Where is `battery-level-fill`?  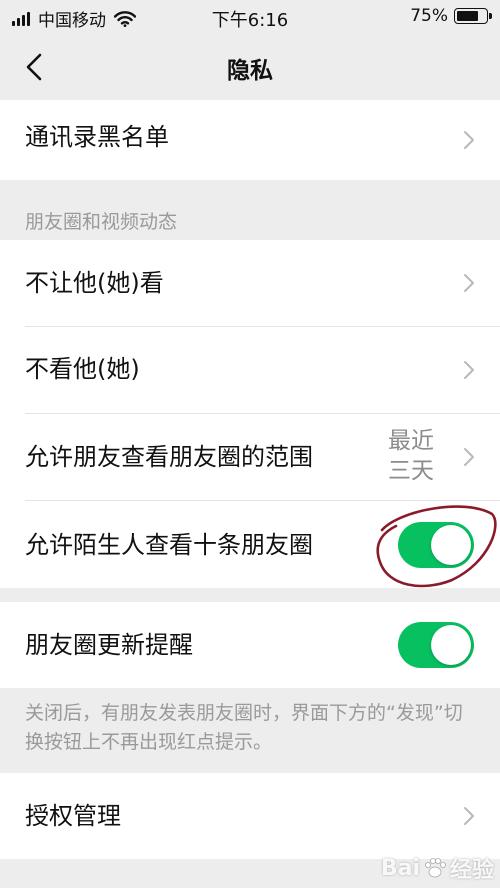 battery-level-fill is located at coordinates (467, 16).